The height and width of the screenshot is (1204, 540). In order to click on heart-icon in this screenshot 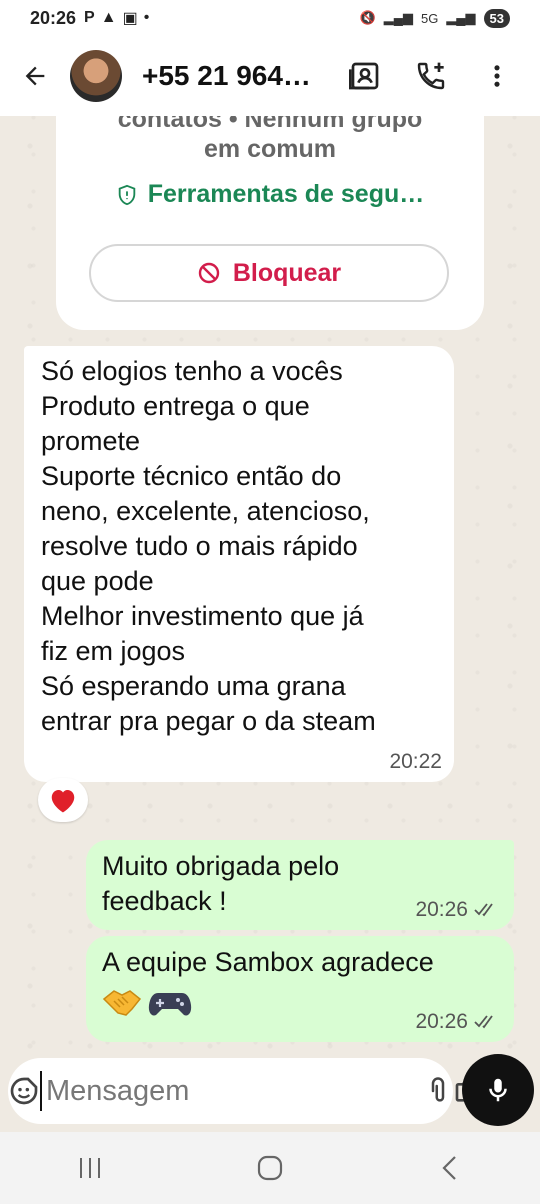, I will do `click(63, 801)`.